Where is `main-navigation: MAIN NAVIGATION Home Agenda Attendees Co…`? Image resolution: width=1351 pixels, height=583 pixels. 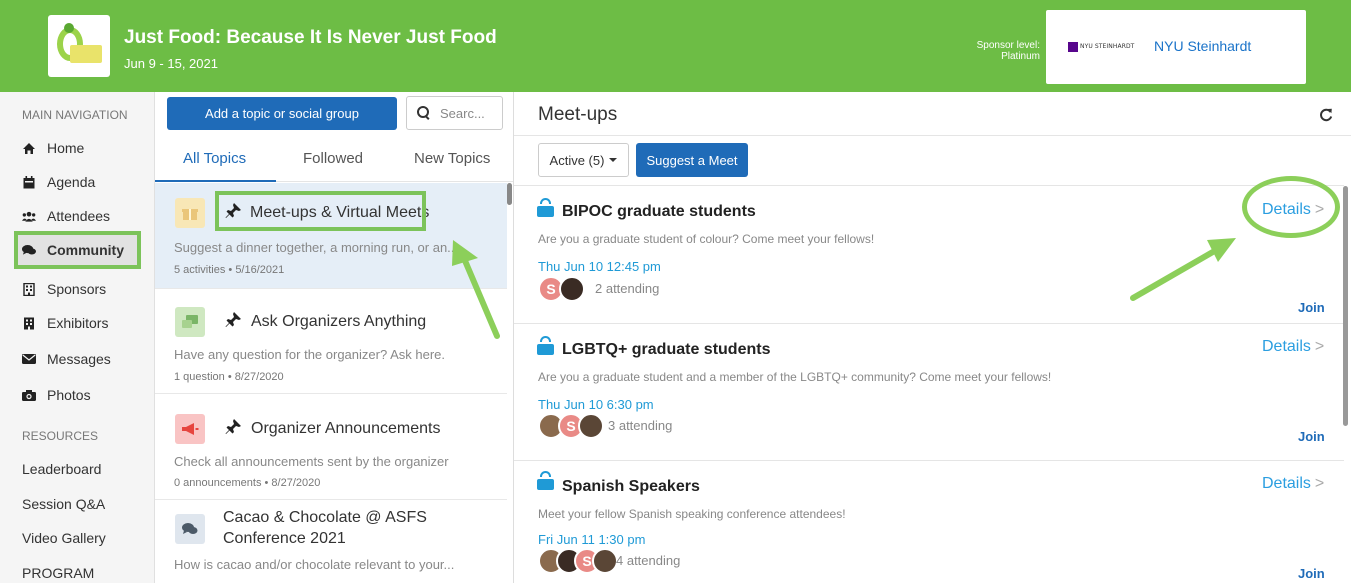
main-navigation: MAIN NAVIGATION Home Agenda Attendees Co… is located at coordinates (77, 337).